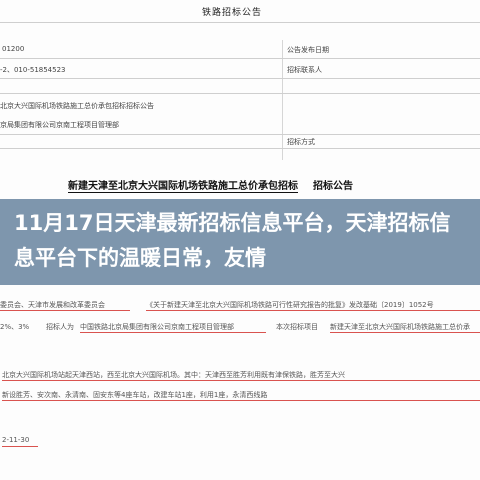  Describe the element at coordinates (59, 125) in the screenshot. I see `table-cell: 京局集团有限公司京南工程项目管理部` at that location.